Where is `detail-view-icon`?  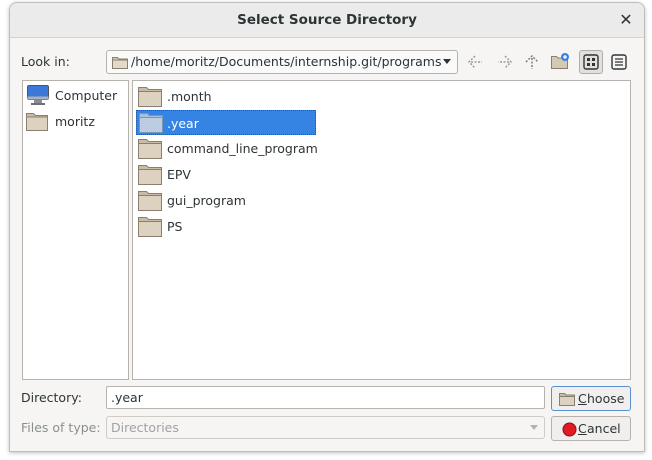
detail-view-icon is located at coordinates (619, 62).